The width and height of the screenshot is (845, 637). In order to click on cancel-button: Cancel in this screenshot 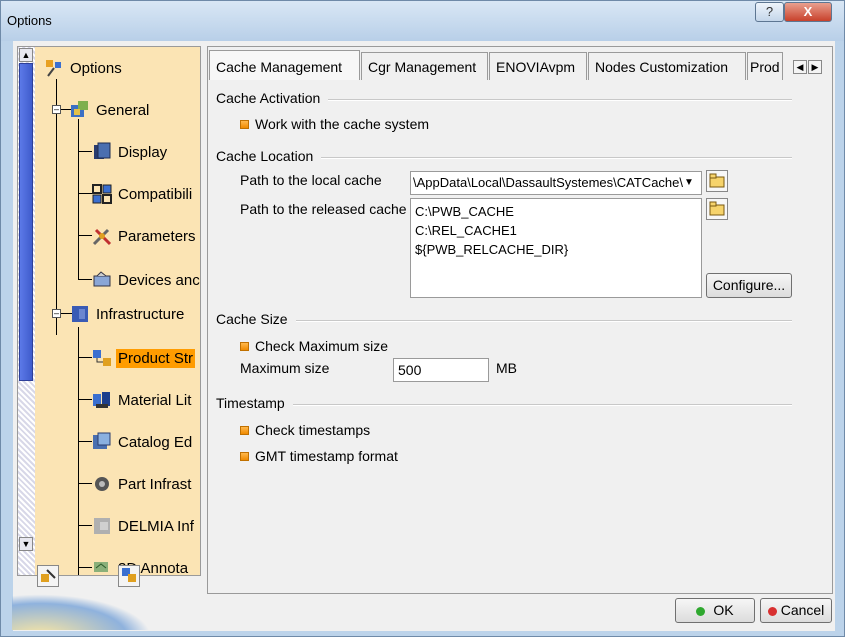, I will do `click(796, 610)`.